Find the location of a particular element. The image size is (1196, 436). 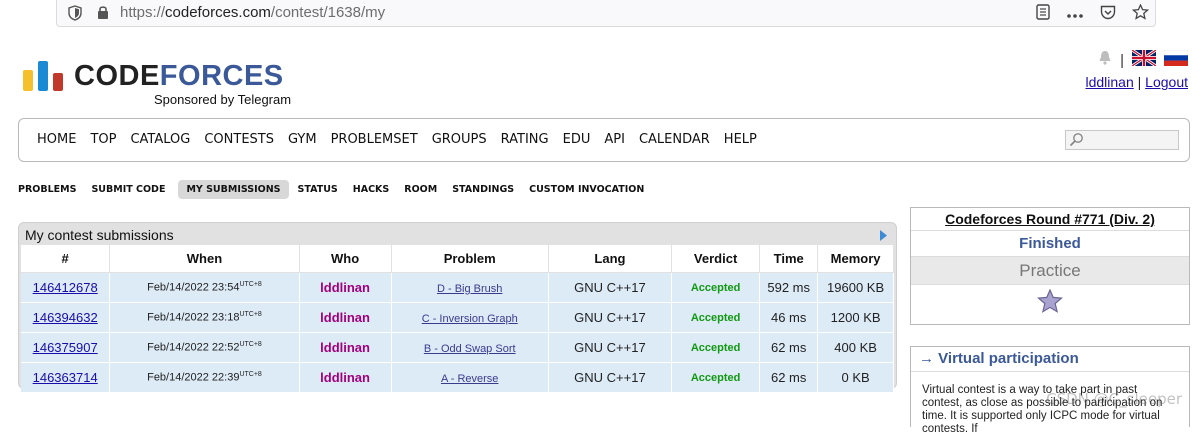

url-path: /contest/1638/my is located at coordinates (328, 12).